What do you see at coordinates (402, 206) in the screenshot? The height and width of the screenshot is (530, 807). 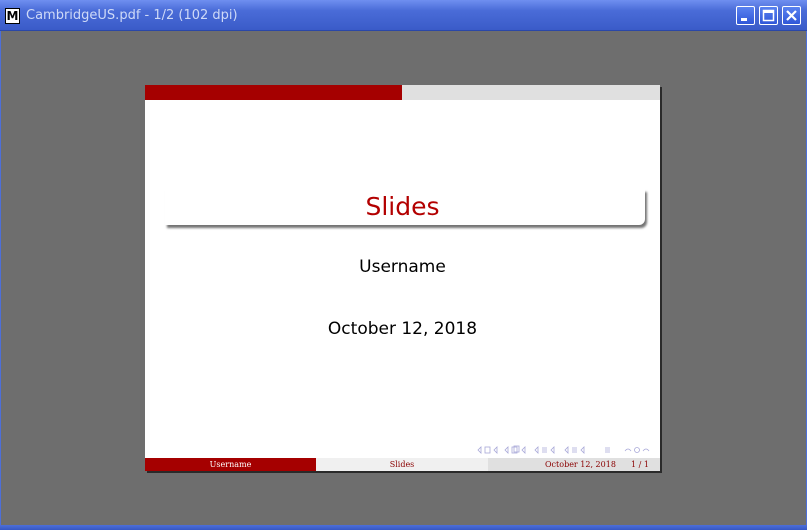 I see `slide-title: Slides` at bounding box center [402, 206].